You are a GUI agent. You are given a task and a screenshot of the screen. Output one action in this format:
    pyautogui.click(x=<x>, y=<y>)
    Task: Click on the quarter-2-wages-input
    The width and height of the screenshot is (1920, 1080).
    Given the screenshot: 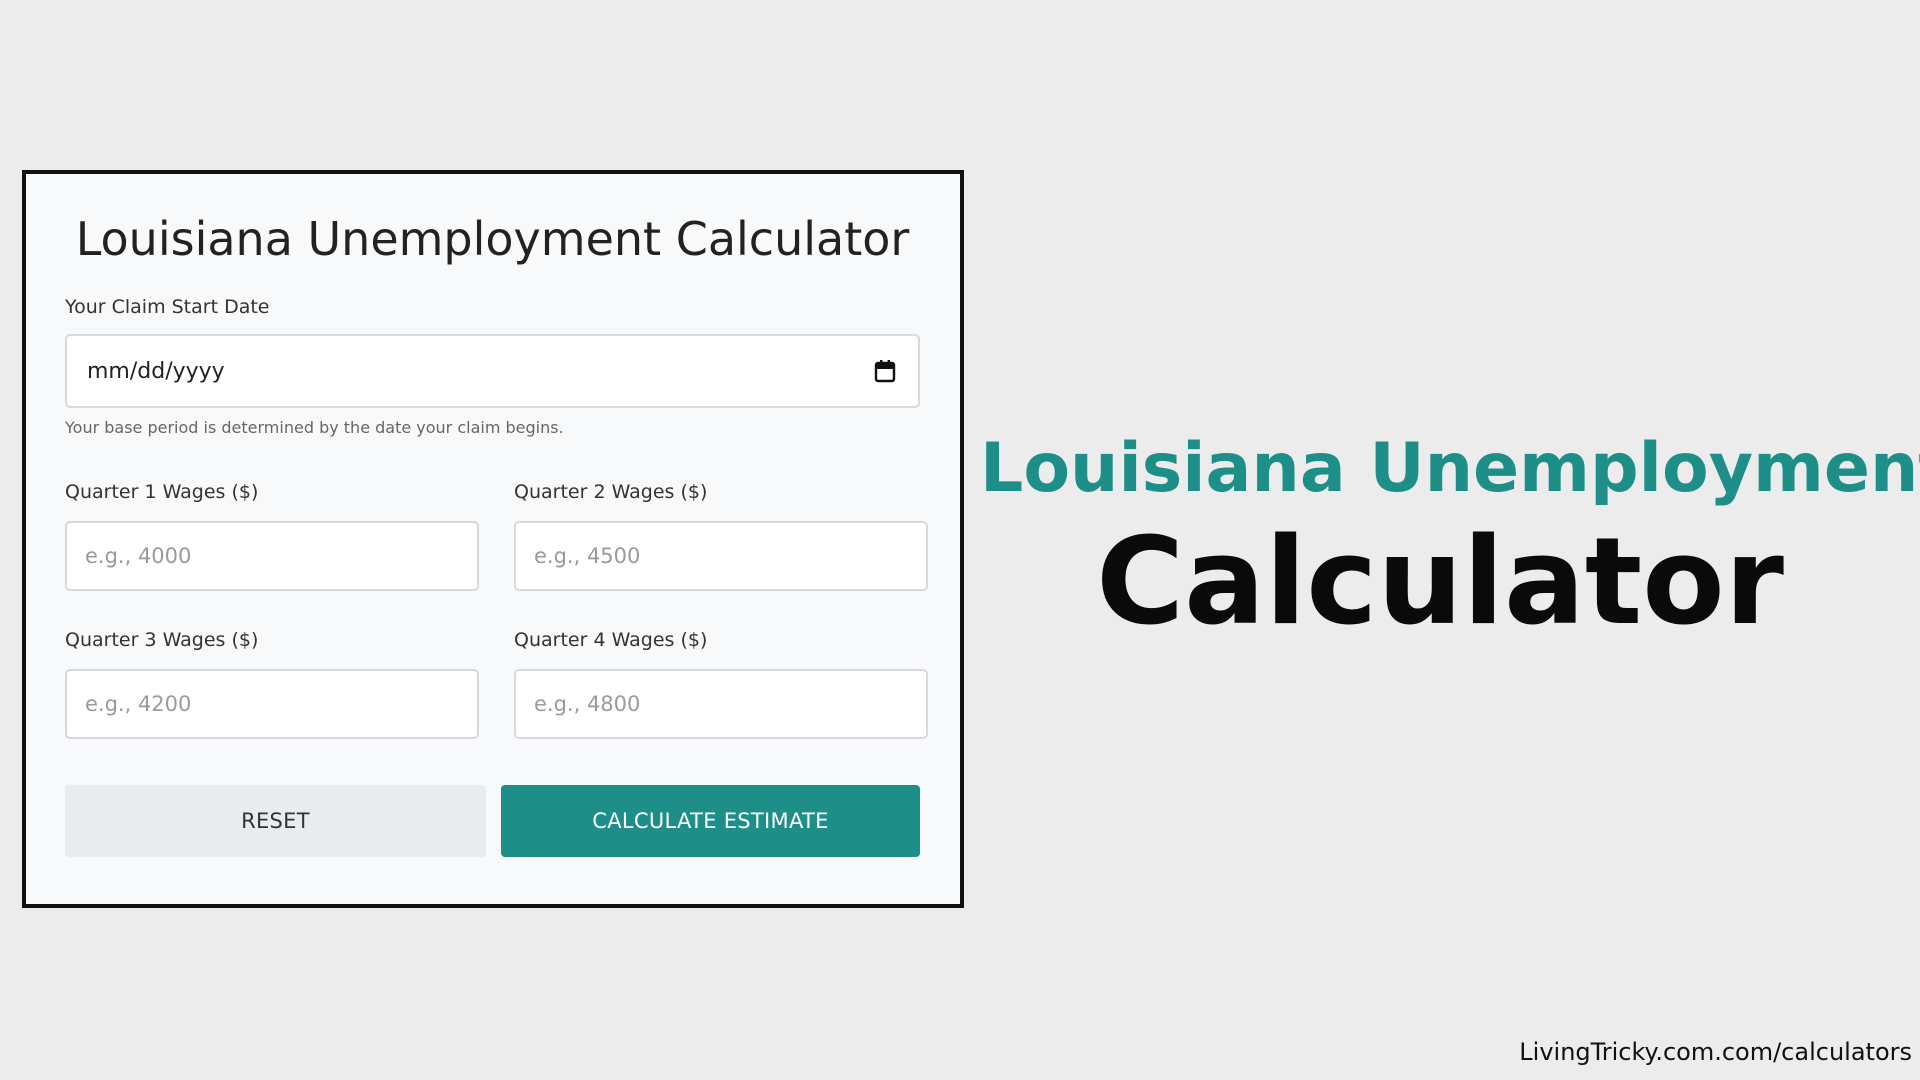 What is the action you would take?
    pyautogui.click(x=721, y=556)
    